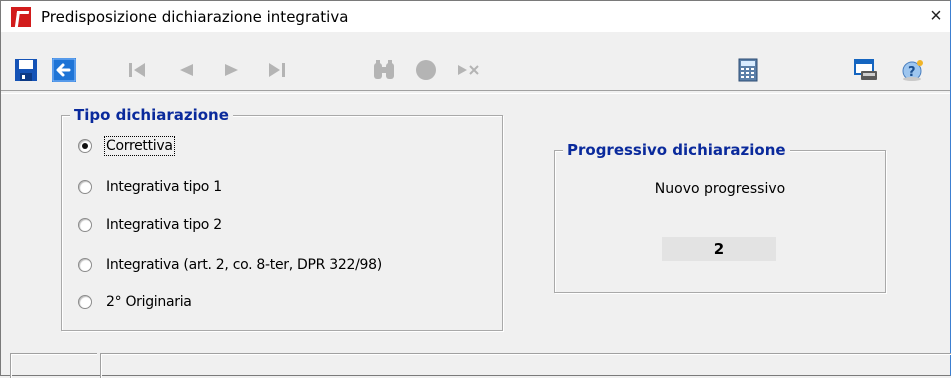 The height and width of the screenshot is (378, 951). Describe the element at coordinates (720, 189) in the screenshot. I see `nuovo-progressivo-label: Nuovo progressivo` at that location.